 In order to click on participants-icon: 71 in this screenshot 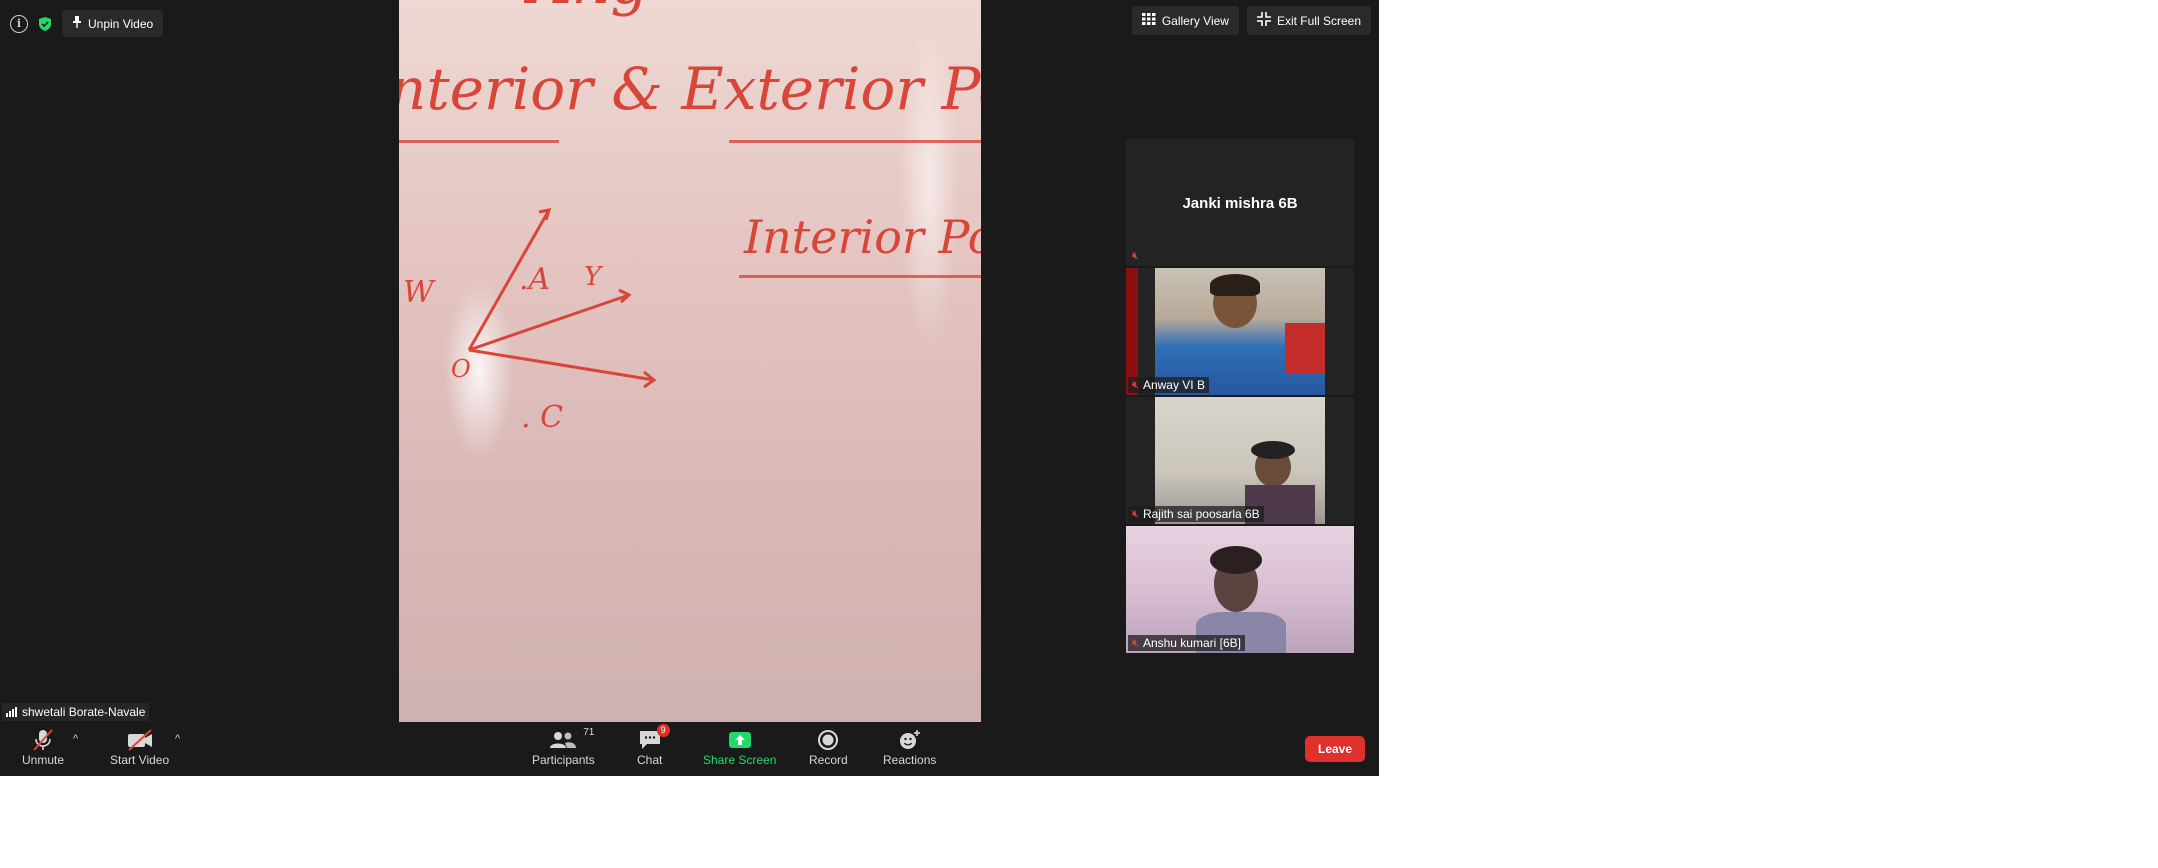, I will do `click(571, 740)`.